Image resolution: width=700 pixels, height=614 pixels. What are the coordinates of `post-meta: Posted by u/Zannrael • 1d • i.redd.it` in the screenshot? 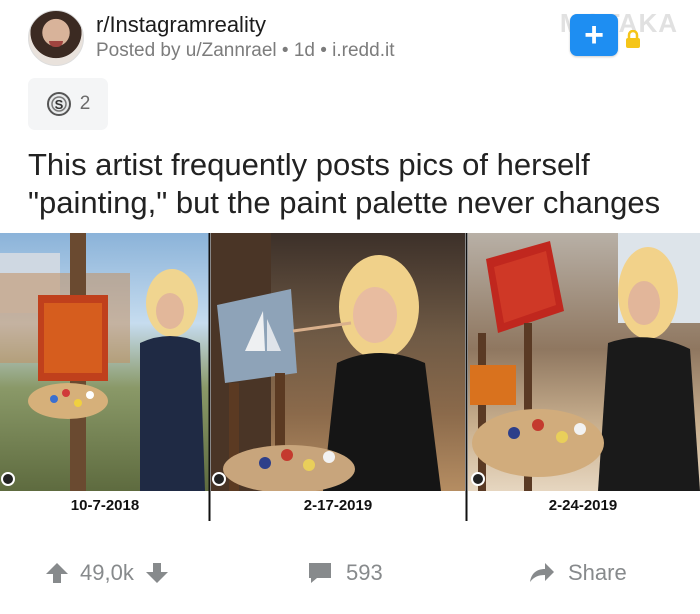 It's located at (245, 50).